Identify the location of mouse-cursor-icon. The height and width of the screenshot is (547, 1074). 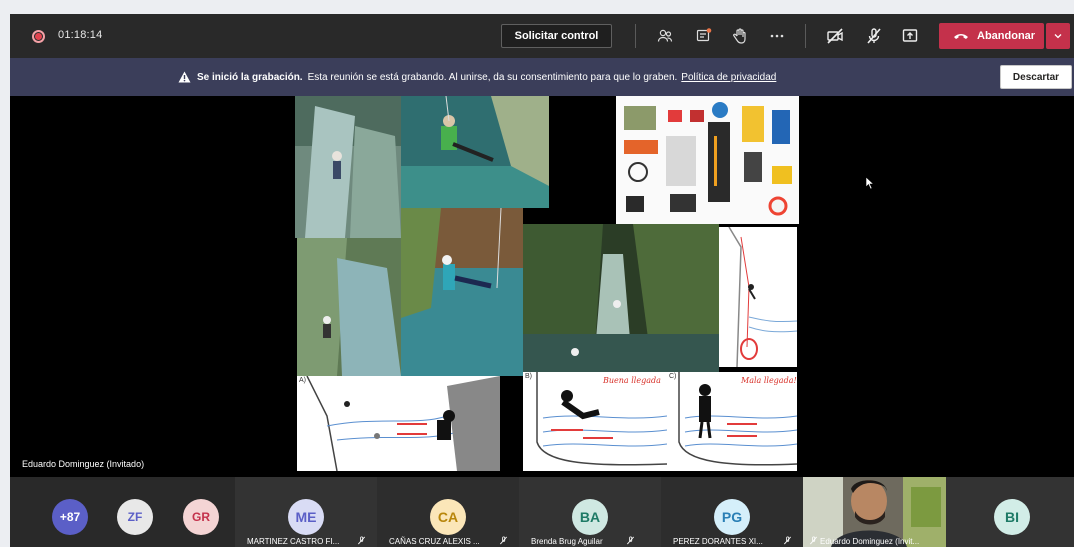
(870, 183).